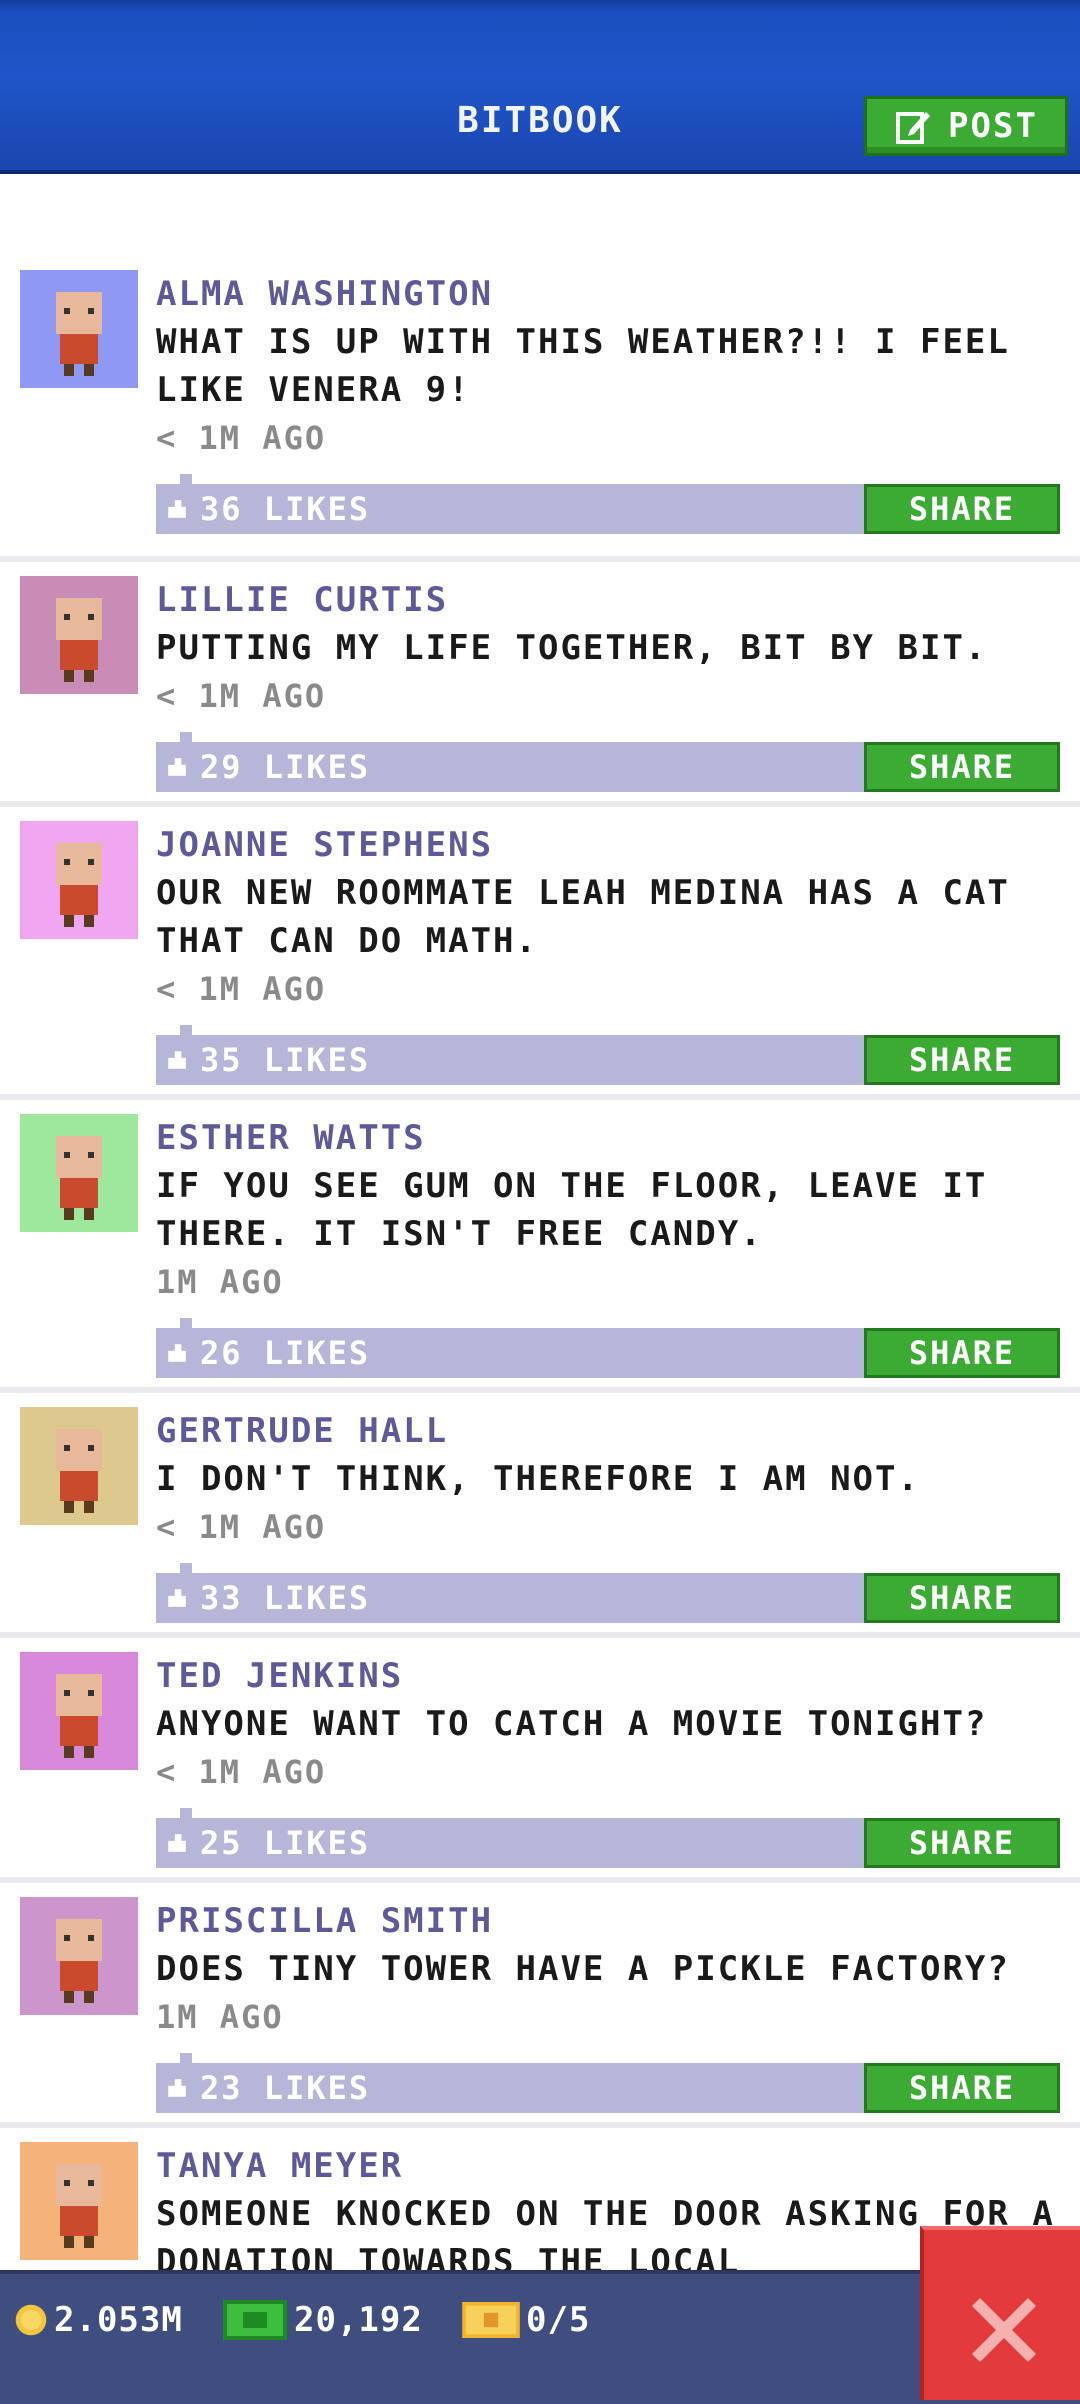 This screenshot has height=2404, width=1080. What do you see at coordinates (285, 767) in the screenshot?
I see `likes-count: 29 LIKES` at bounding box center [285, 767].